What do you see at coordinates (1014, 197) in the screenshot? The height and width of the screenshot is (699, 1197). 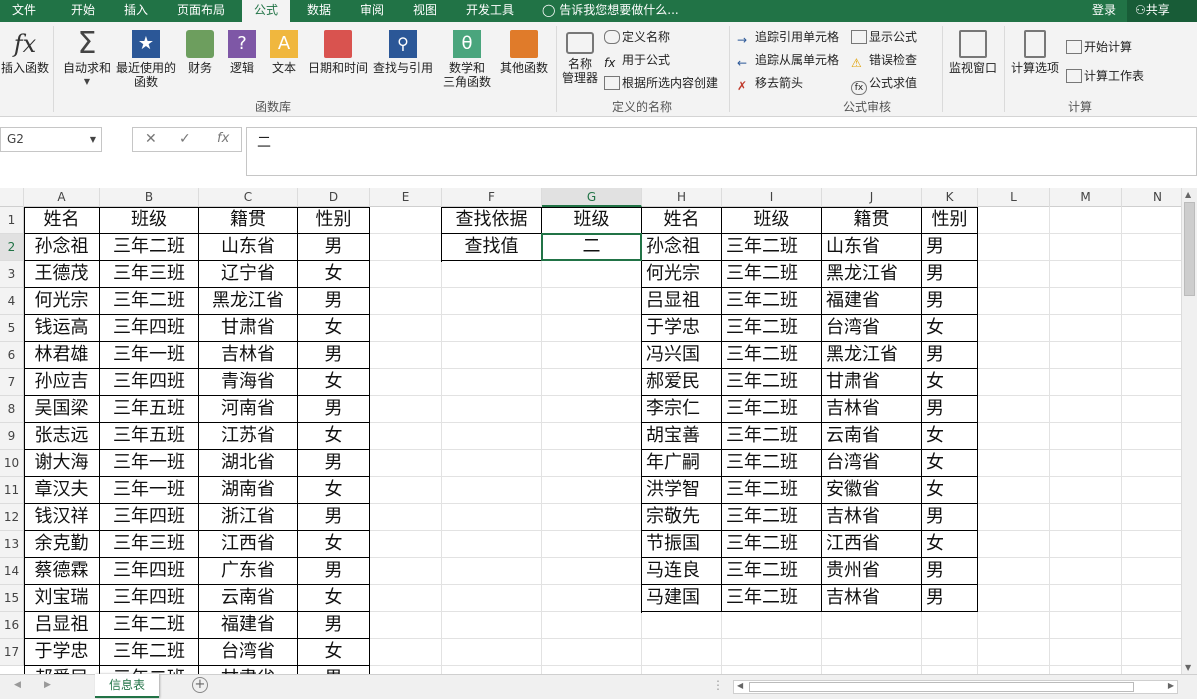 I see `column-header: L` at bounding box center [1014, 197].